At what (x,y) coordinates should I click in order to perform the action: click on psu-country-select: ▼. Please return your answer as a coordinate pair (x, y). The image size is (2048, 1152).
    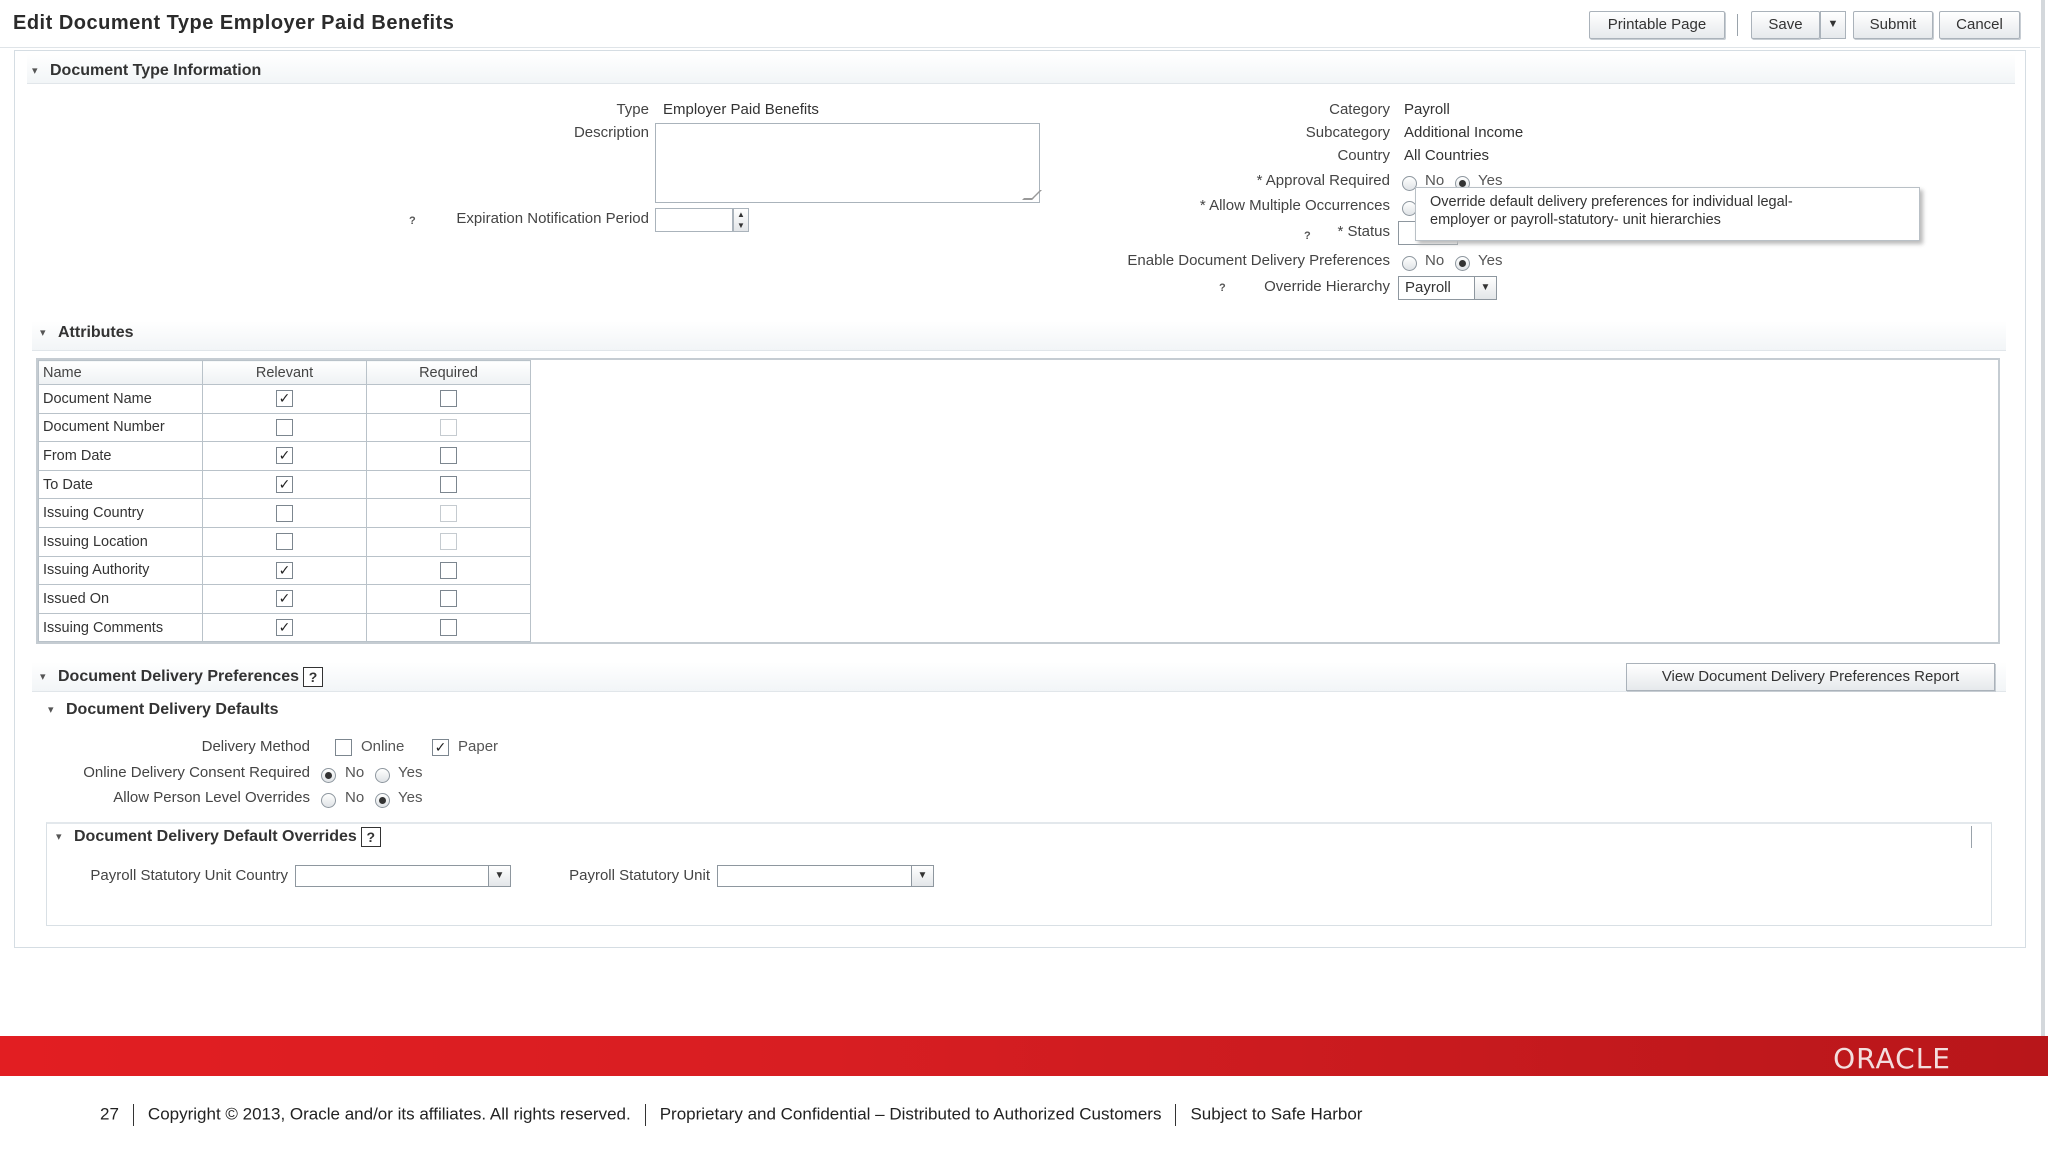
    Looking at the image, I should click on (403, 876).